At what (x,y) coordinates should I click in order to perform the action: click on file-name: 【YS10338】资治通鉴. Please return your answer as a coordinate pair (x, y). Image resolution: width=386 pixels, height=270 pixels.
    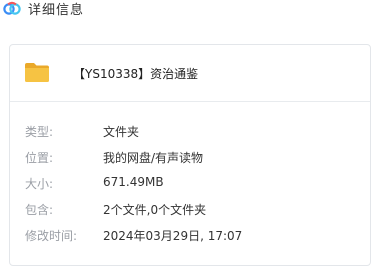
    Looking at the image, I should click on (136, 74).